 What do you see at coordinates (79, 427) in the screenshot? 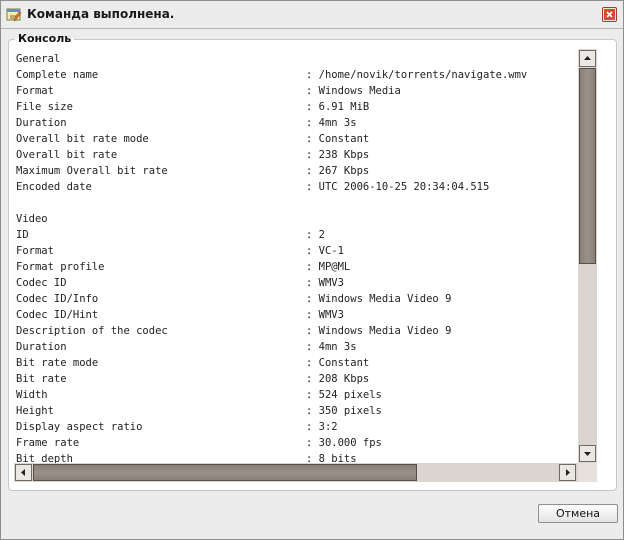
I see `console-line-key: Display aspect ratio` at bounding box center [79, 427].